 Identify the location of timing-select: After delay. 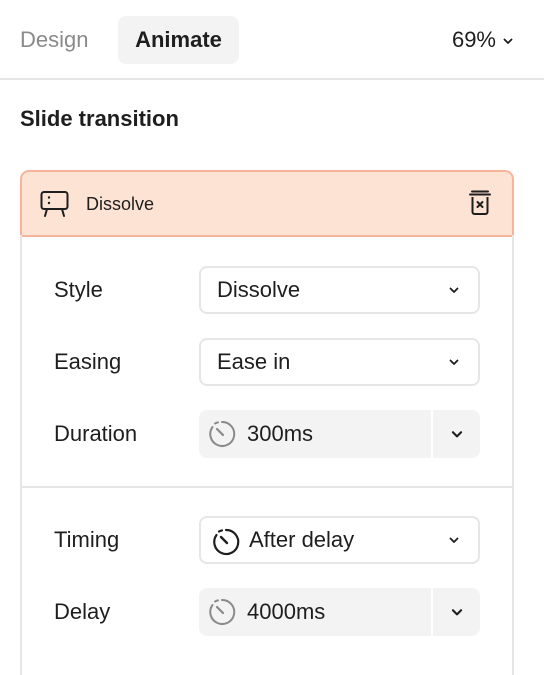
(339, 540).